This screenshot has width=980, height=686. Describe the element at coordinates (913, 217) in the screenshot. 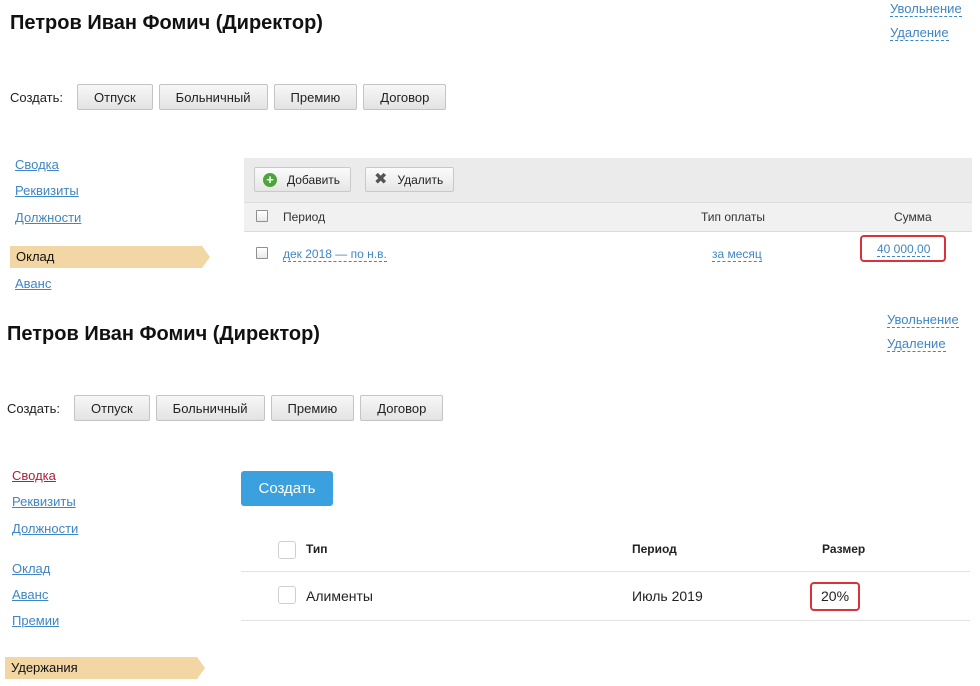

I see `header-amount: Сумма` at that location.